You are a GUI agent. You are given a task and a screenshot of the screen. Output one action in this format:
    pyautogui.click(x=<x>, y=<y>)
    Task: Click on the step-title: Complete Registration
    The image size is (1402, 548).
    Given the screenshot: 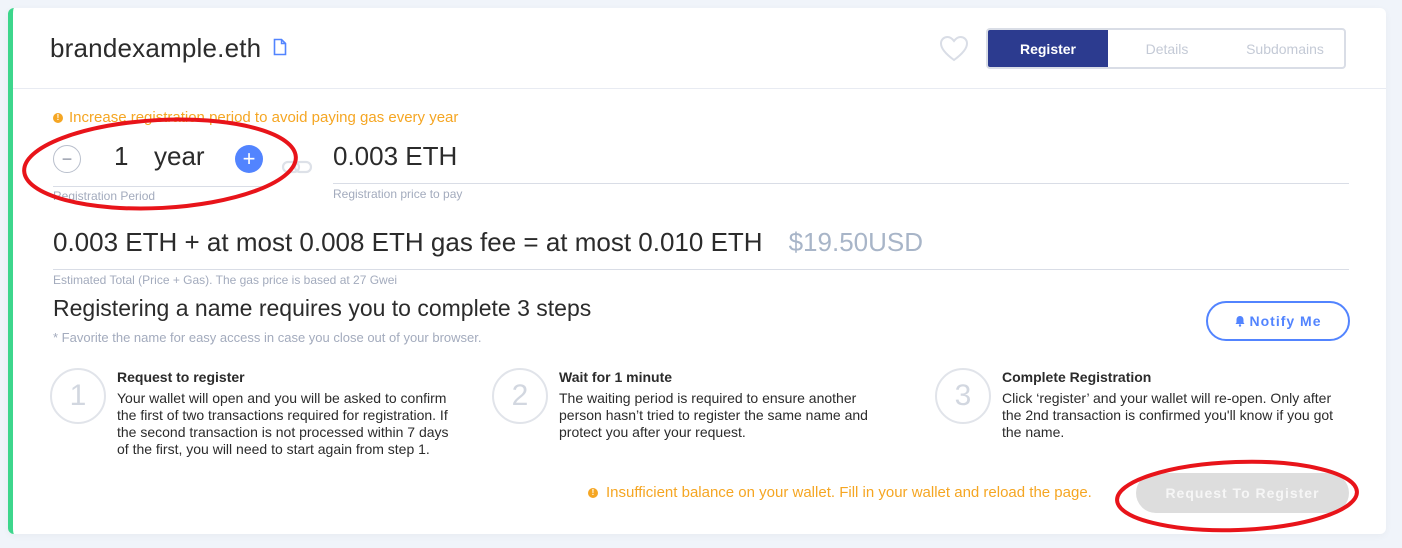 What is the action you would take?
    pyautogui.click(x=1077, y=377)
    